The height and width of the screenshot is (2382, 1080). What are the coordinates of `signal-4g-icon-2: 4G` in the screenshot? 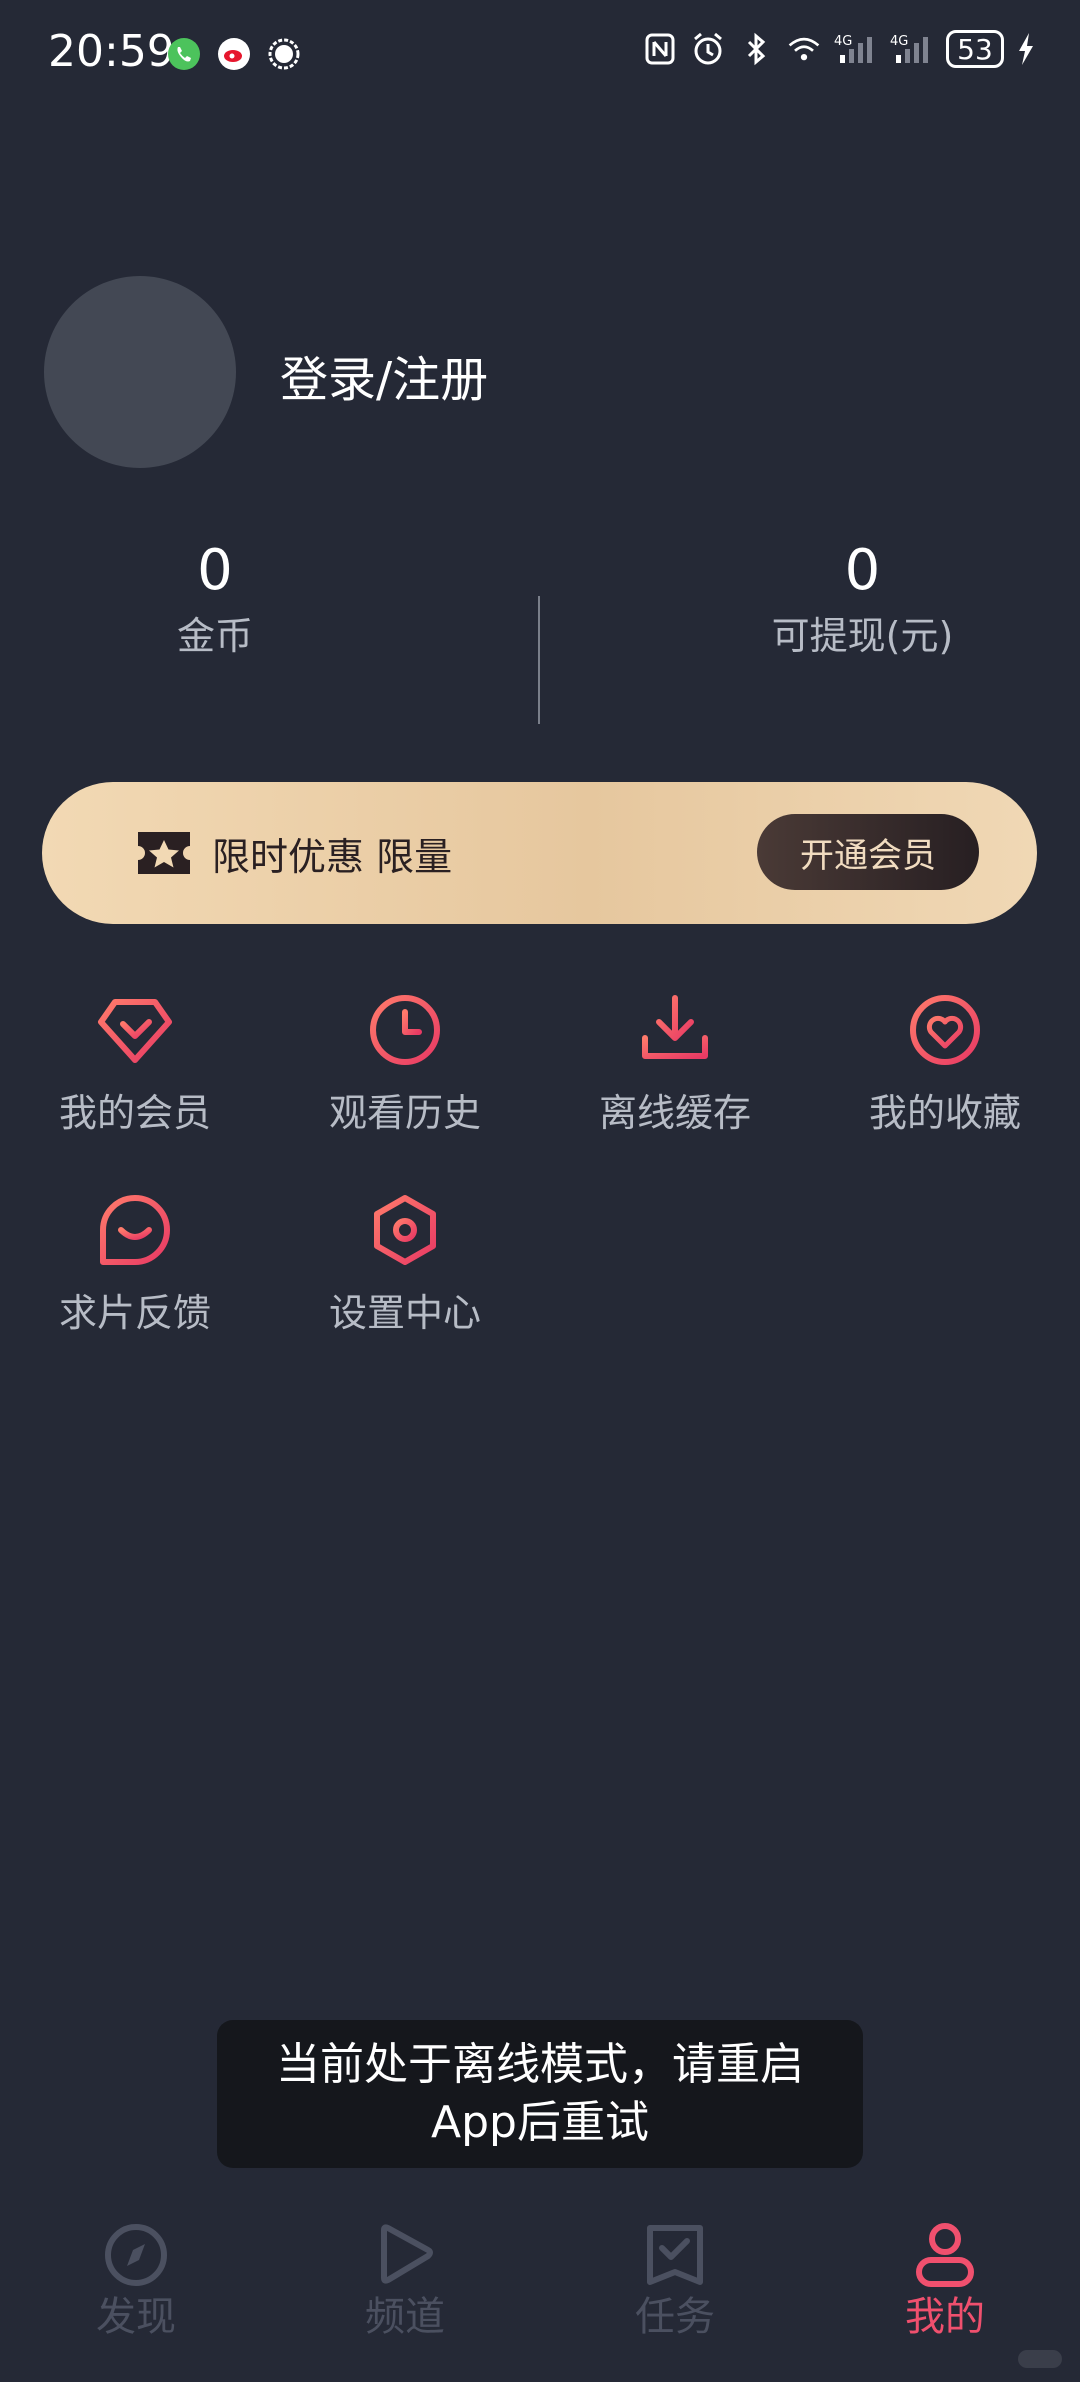 It's located at (909, 48).